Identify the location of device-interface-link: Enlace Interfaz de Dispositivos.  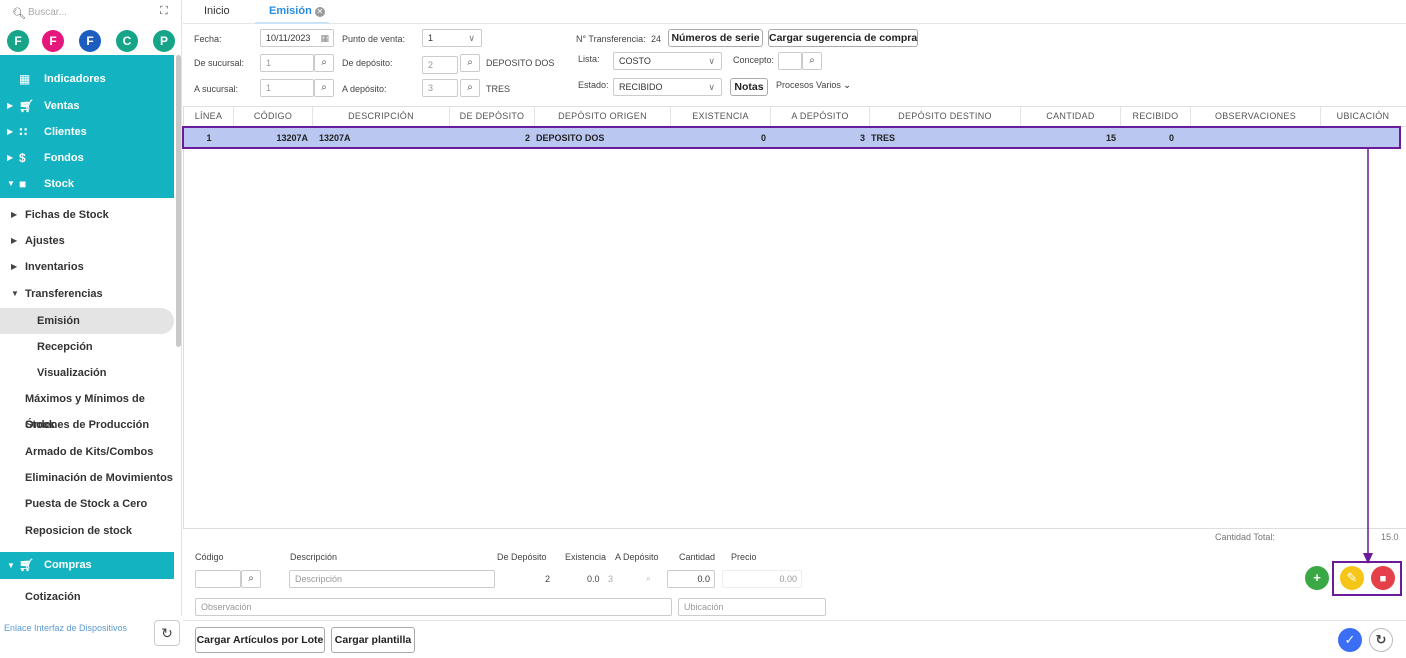
(65, 628).